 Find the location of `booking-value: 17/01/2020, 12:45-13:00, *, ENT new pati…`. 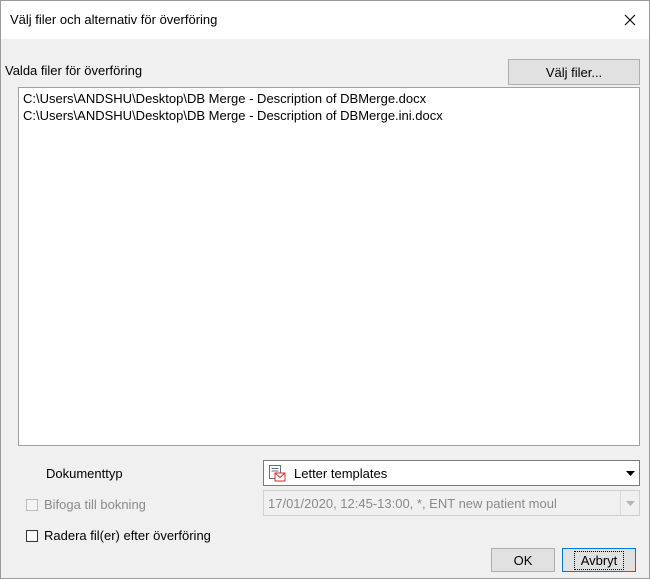

booking-value: 17/01/2020, 12:45-13:00, *, ENT new pati… is located at coordinates (412, 503).